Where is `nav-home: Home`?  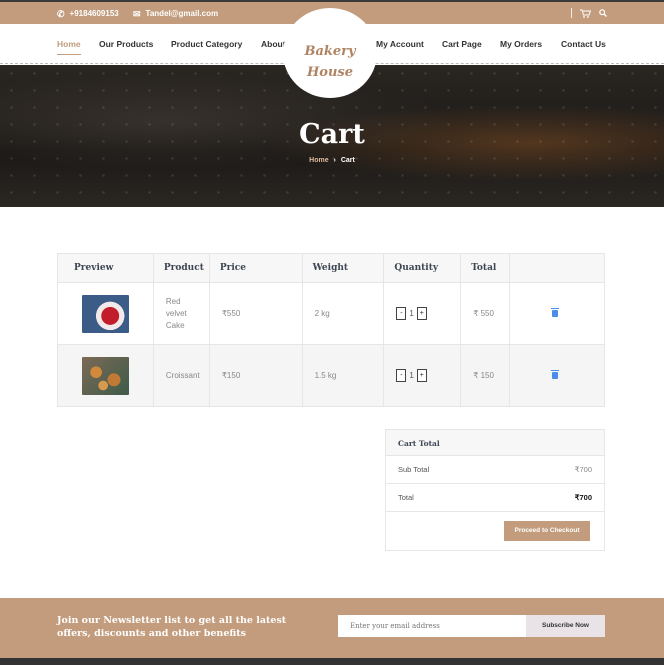
nav-home: Home is located at coordinates (69, 47).